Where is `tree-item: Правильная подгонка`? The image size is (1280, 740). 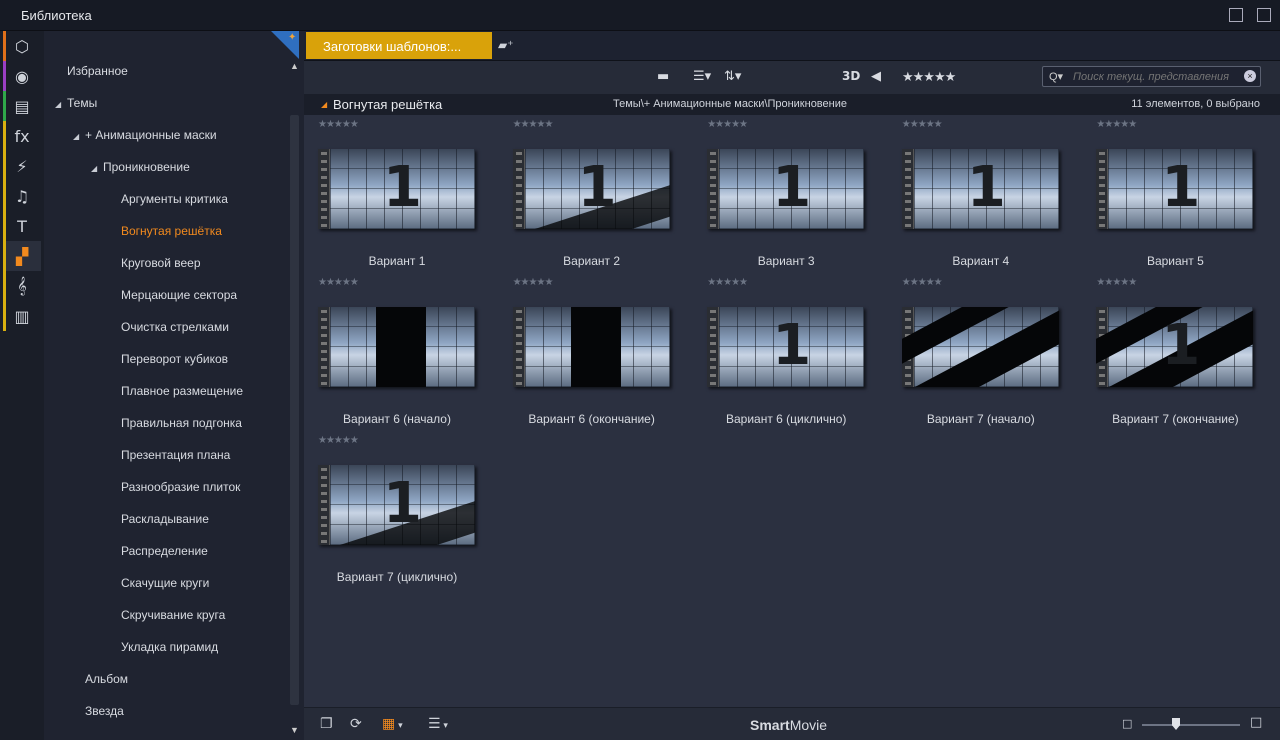 tree-item: Правильная подгонка is located at coordinates (181, 426).